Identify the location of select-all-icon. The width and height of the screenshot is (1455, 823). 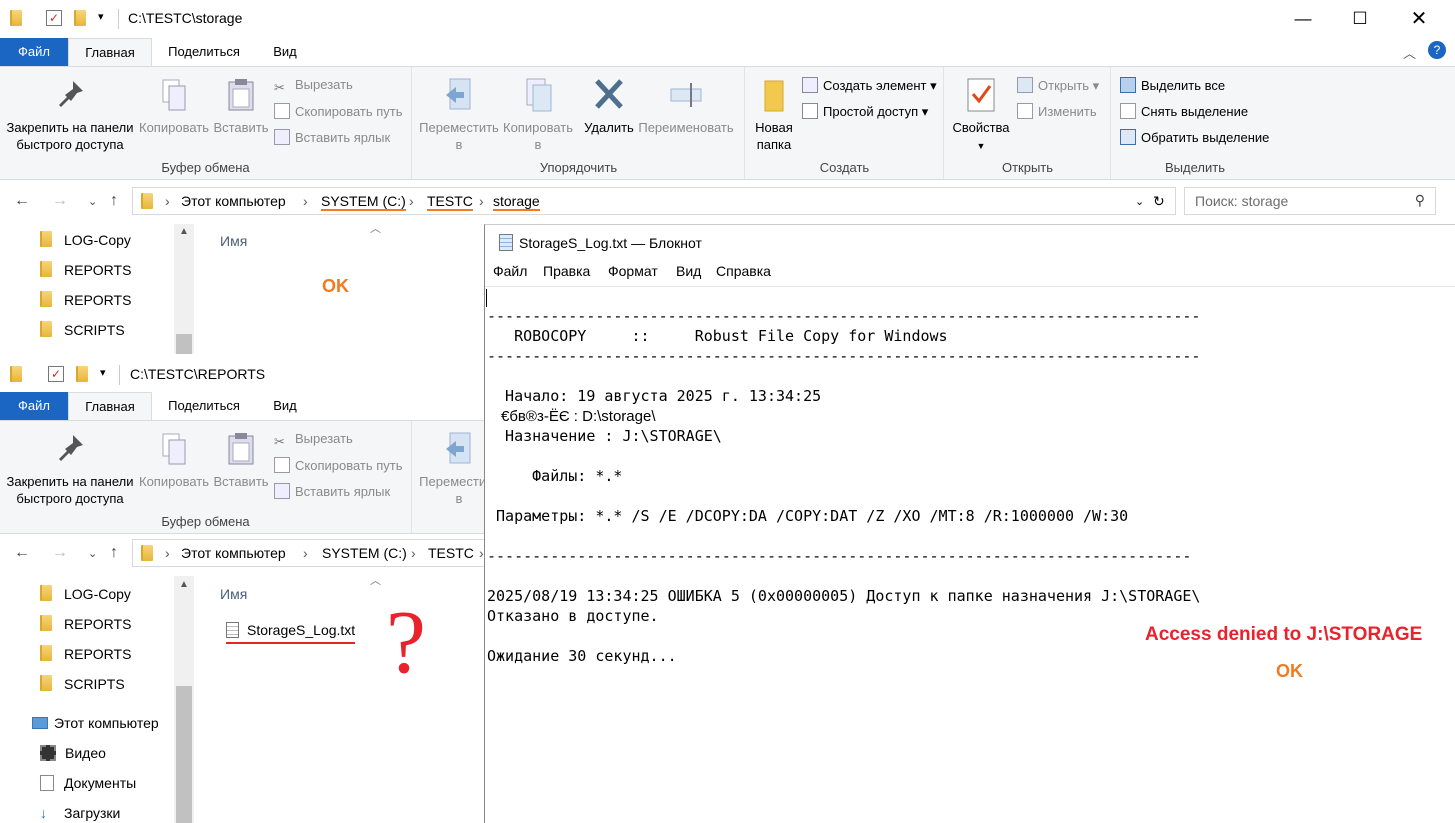
(1128, 85).